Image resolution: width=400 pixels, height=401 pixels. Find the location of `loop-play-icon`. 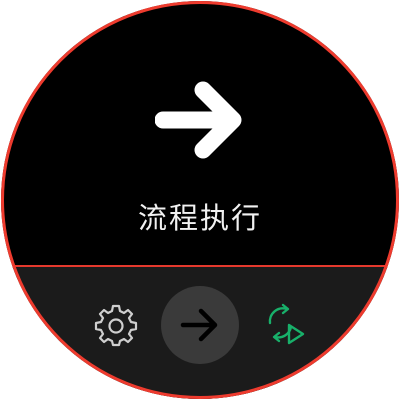

loop-play-icon is located at coordinates (286, 324).